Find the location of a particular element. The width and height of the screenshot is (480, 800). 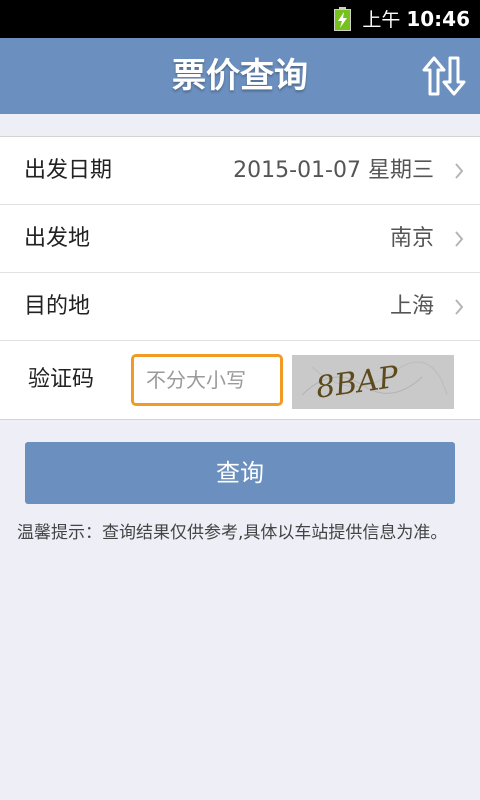

departure-date-label: 出发日期 is located at coordinates (68, 170).